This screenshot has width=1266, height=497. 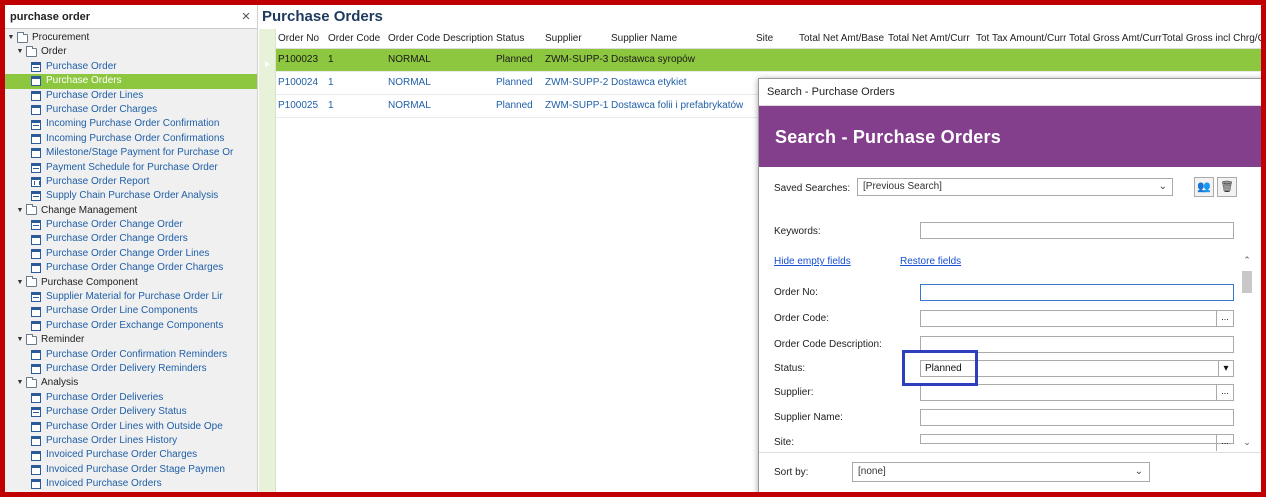 What do you see at coordinates (131, 369) in the screenshot?
I see `tree-item: Purchase Order Delivery Reminders` at bounding box center [131, 369].